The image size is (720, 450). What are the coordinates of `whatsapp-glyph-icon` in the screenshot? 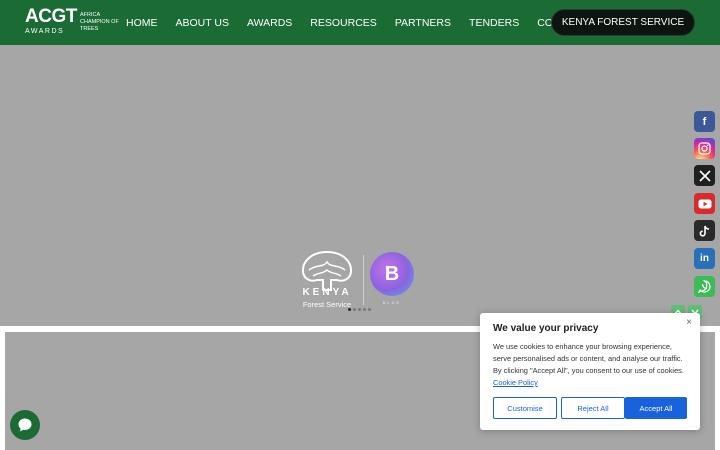 It's located at (704, 286).